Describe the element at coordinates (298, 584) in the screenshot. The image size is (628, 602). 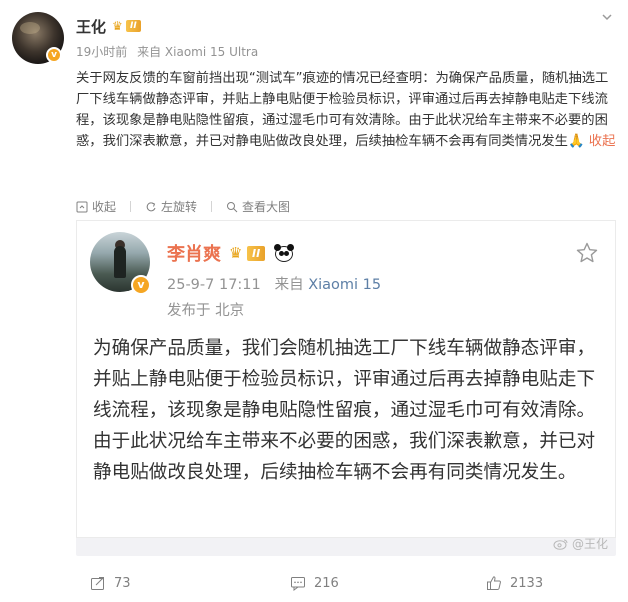
I see `comment-icon` at that location.